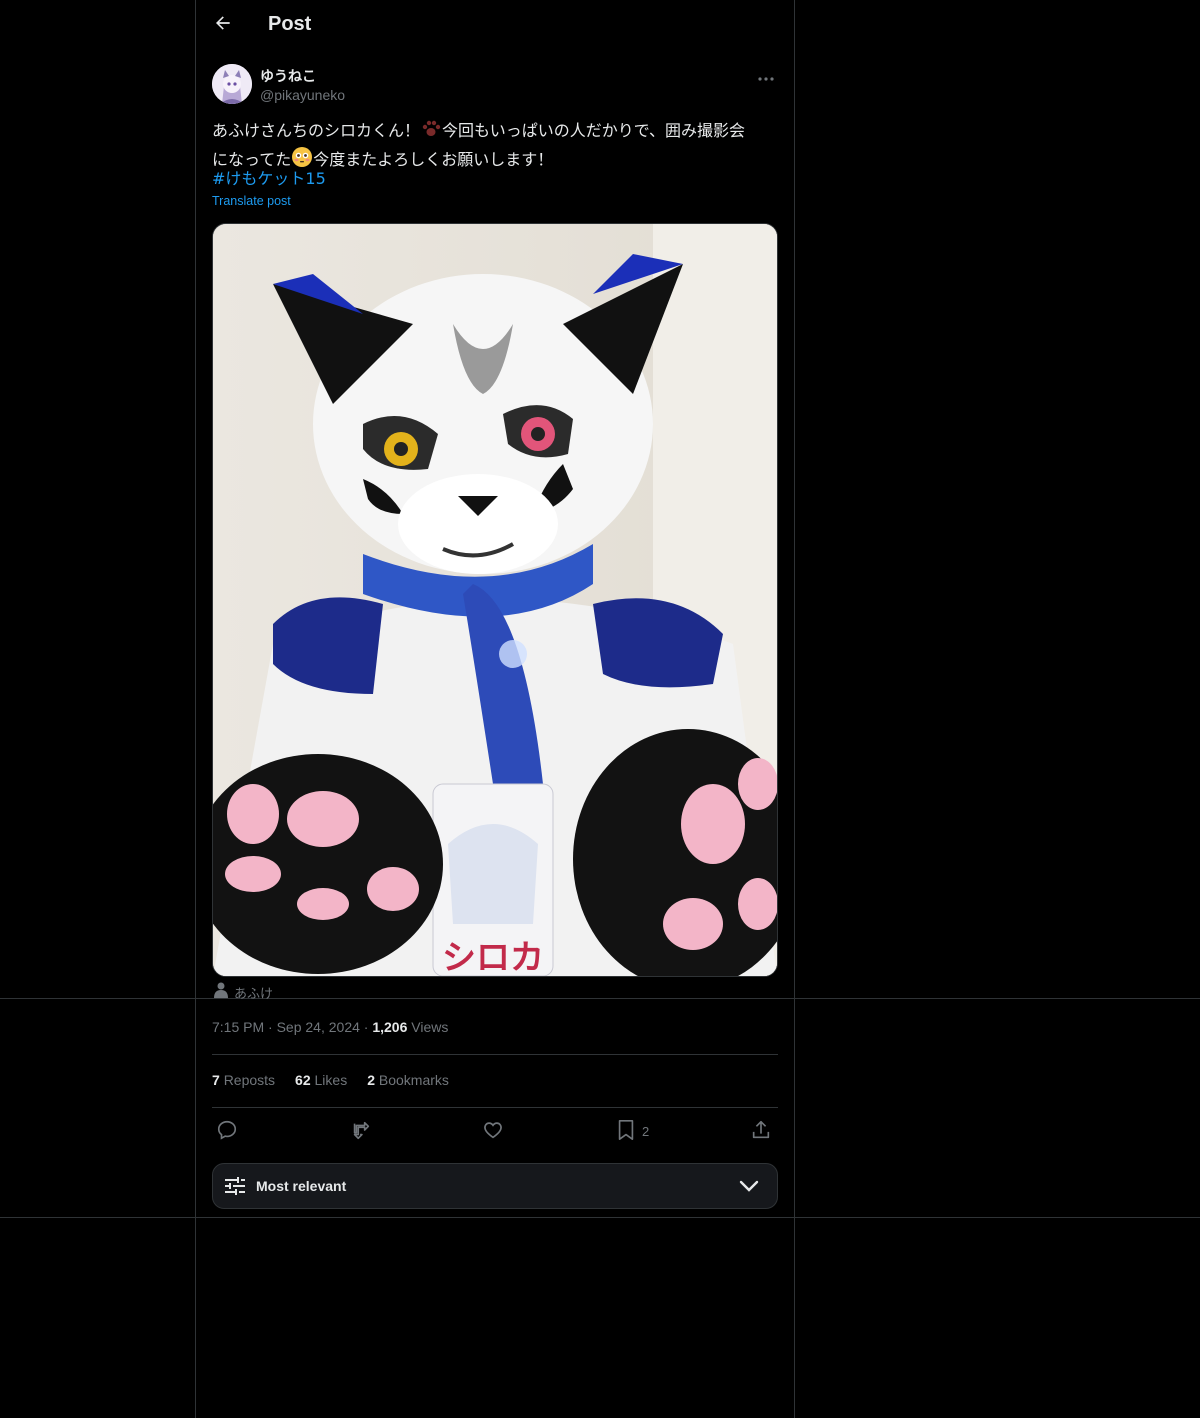 This screenshot has height=1418, width=1200. Describe the element at coordinates (249, 1080) in the screenshot. I see `reposts-label: Reposts` at that location.